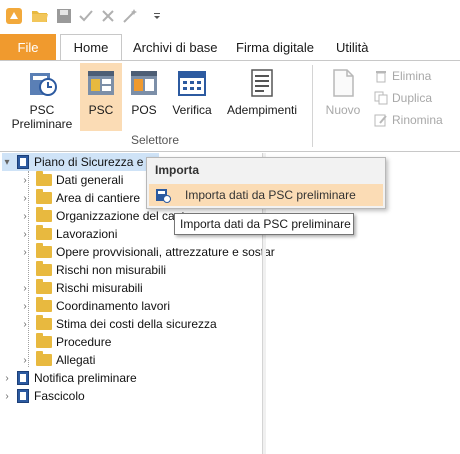  I want to click on pos-button: POS, so click(144, 97).